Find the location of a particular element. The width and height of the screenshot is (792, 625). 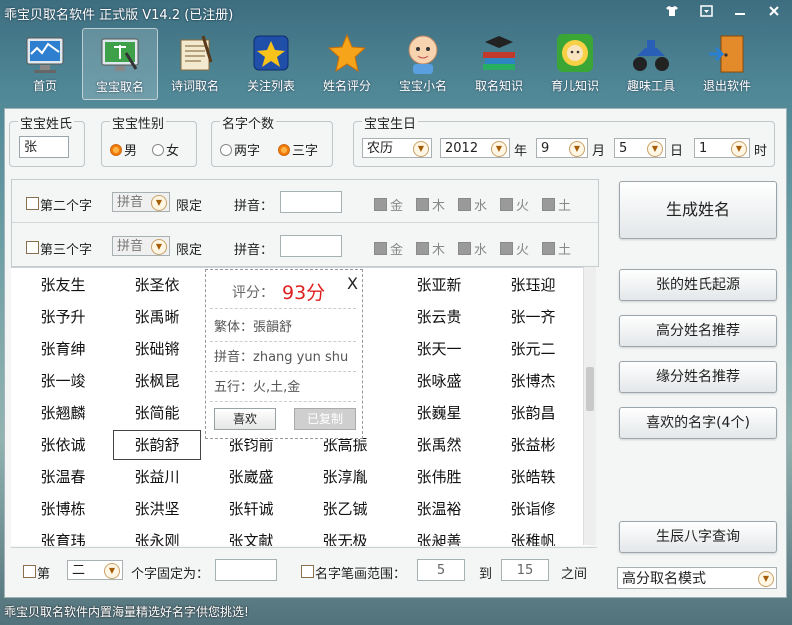

name-item: 张皓轶 is located at coordinates (533, 477).